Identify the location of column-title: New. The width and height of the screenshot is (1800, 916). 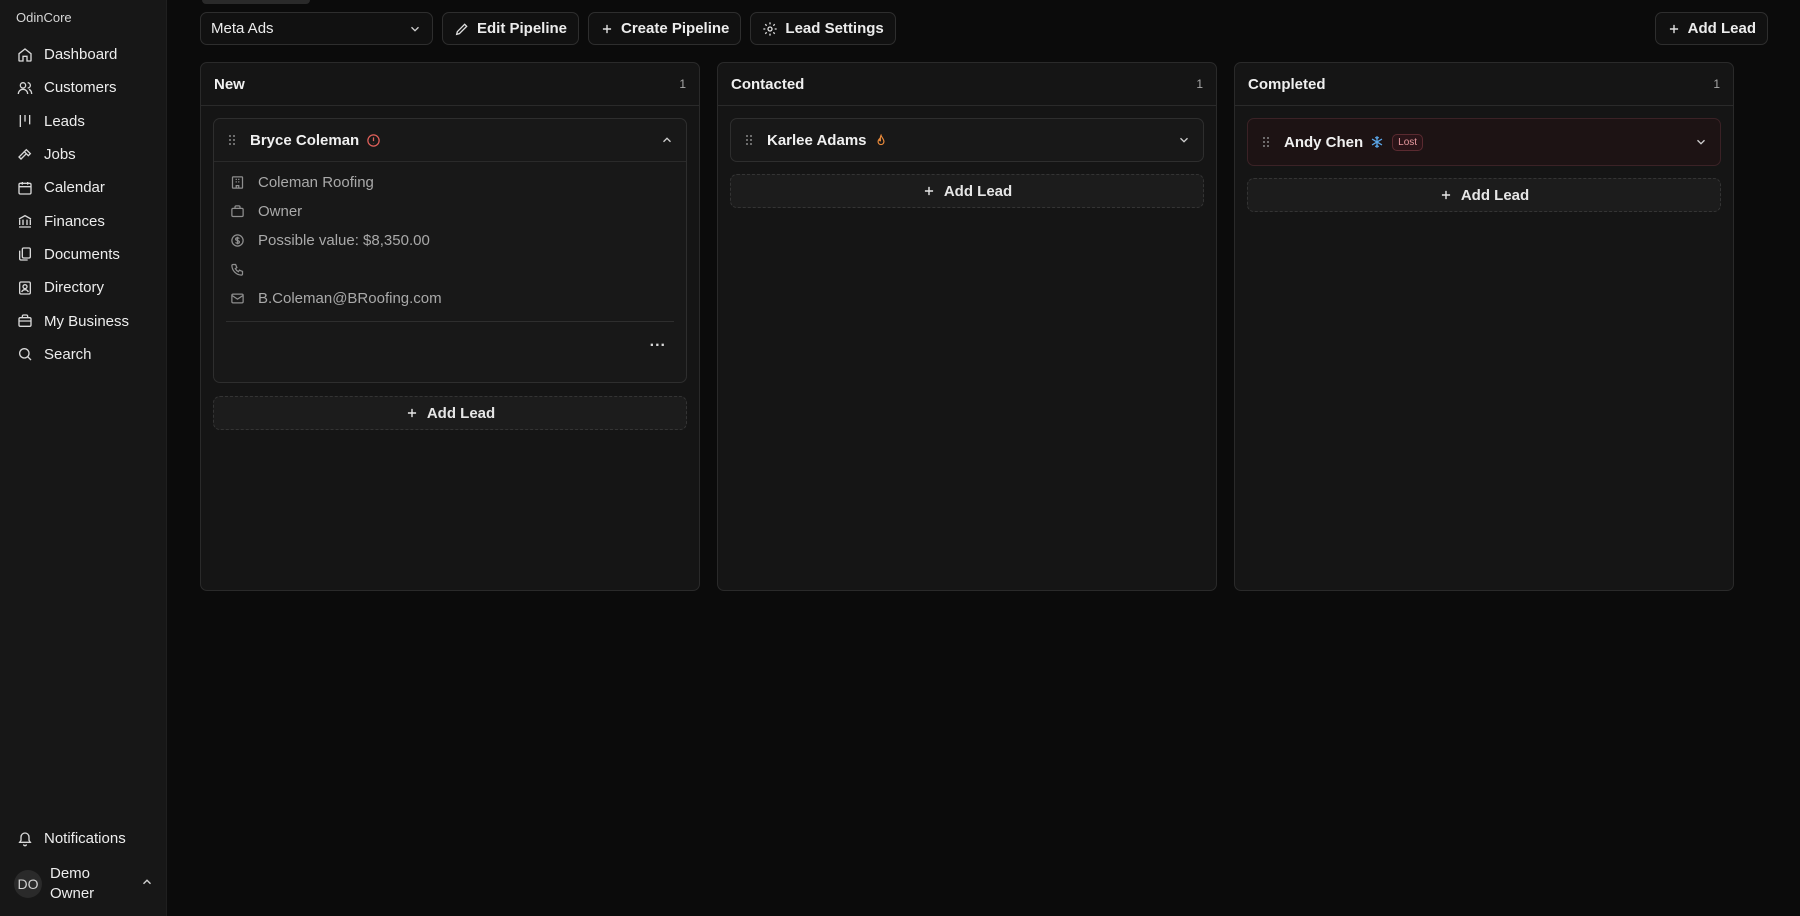
(229, 84).